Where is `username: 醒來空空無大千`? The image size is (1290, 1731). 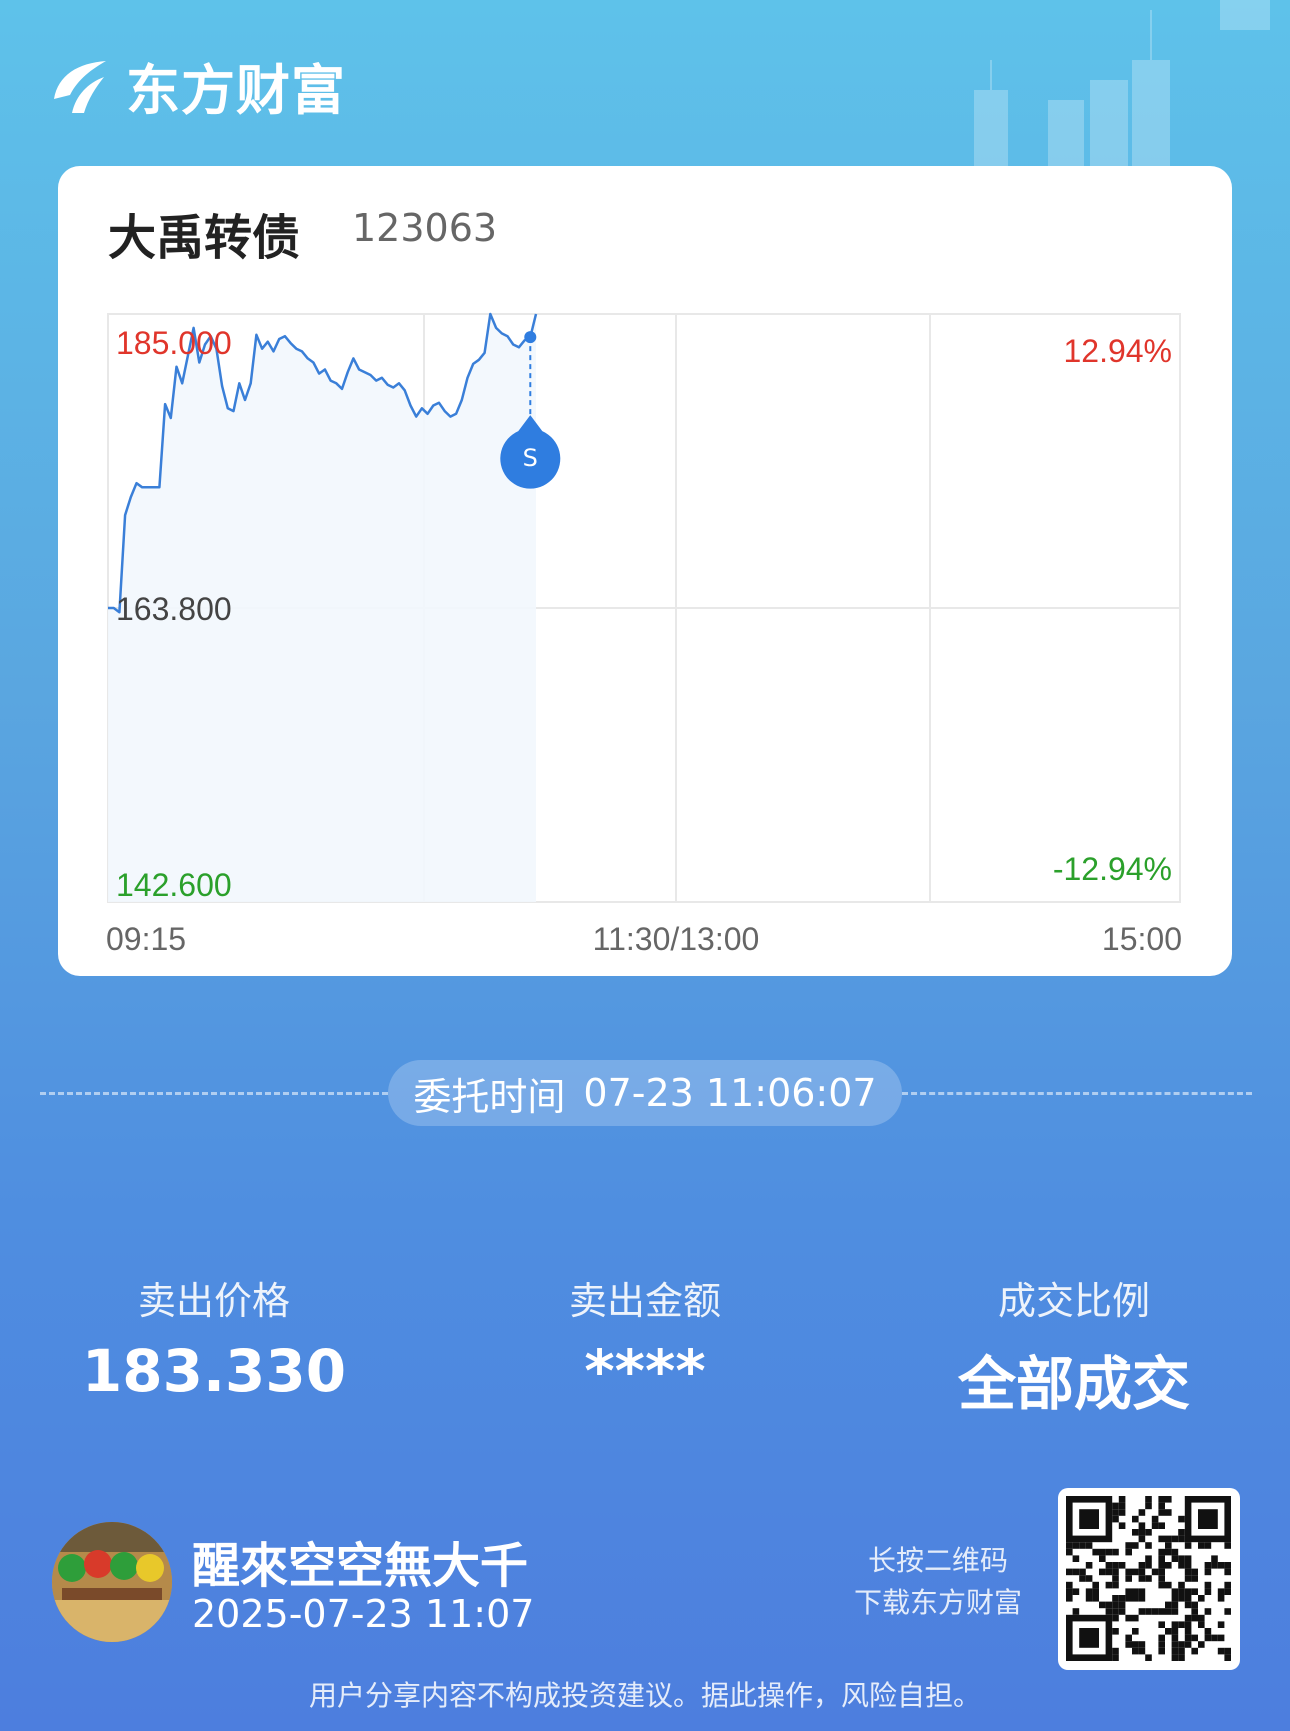
username: 醒來空空無大千 is located at coordinates (360, 1566).